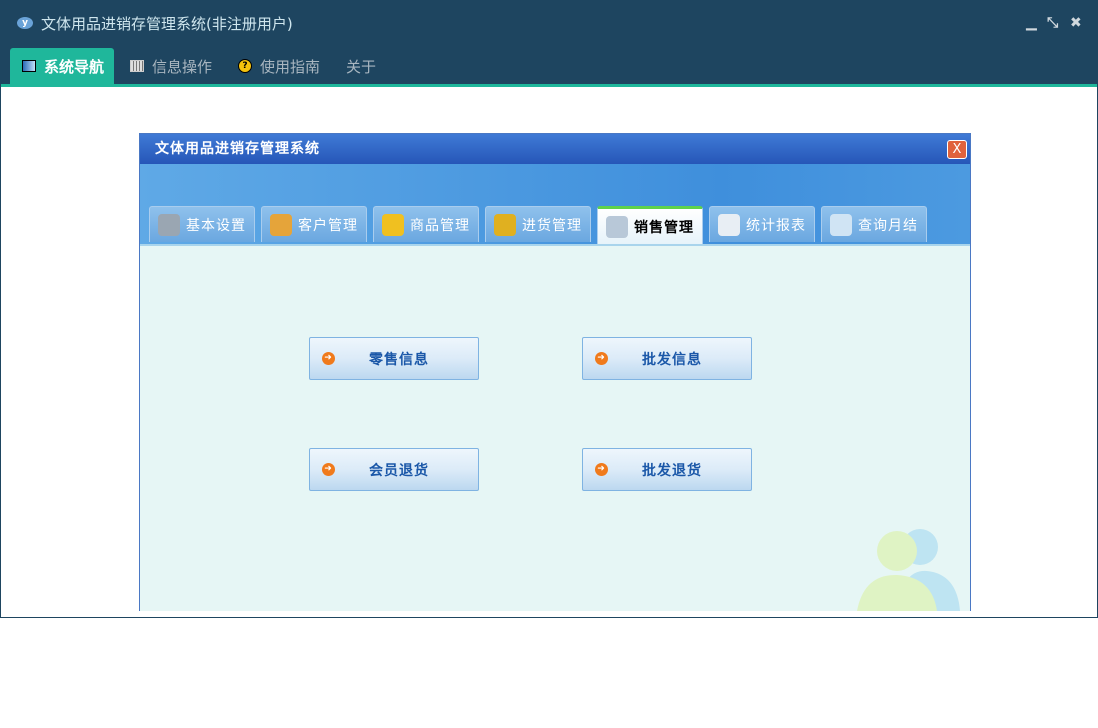  What do you see at coordinates (505, 224) in the screenshot?
I see `house-icon` at bounding box center [505, 224].